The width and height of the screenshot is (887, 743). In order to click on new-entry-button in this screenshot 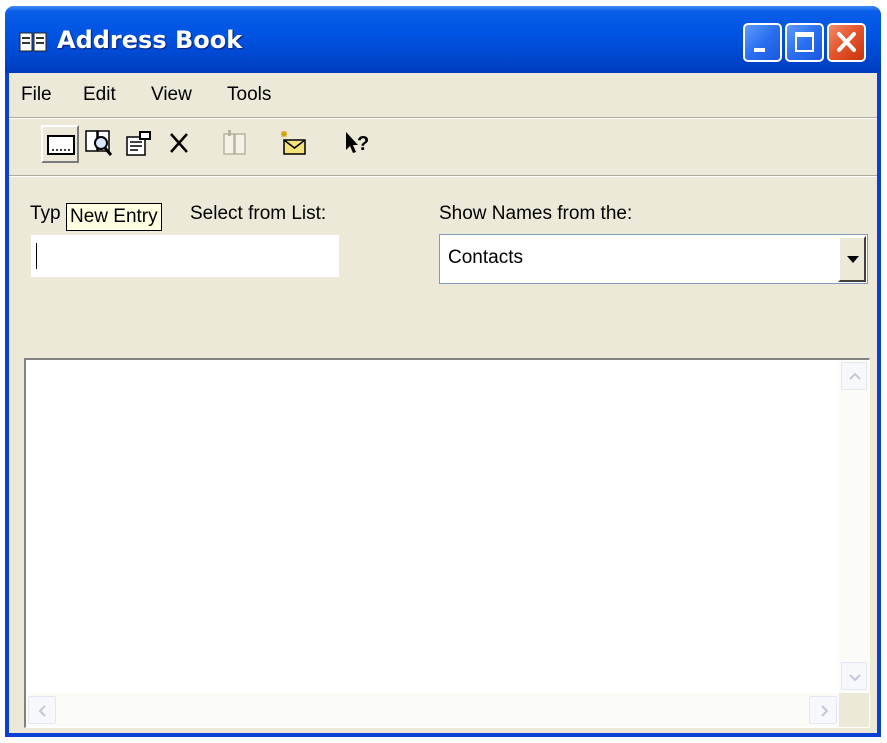, I will do `click(60, 144)`.